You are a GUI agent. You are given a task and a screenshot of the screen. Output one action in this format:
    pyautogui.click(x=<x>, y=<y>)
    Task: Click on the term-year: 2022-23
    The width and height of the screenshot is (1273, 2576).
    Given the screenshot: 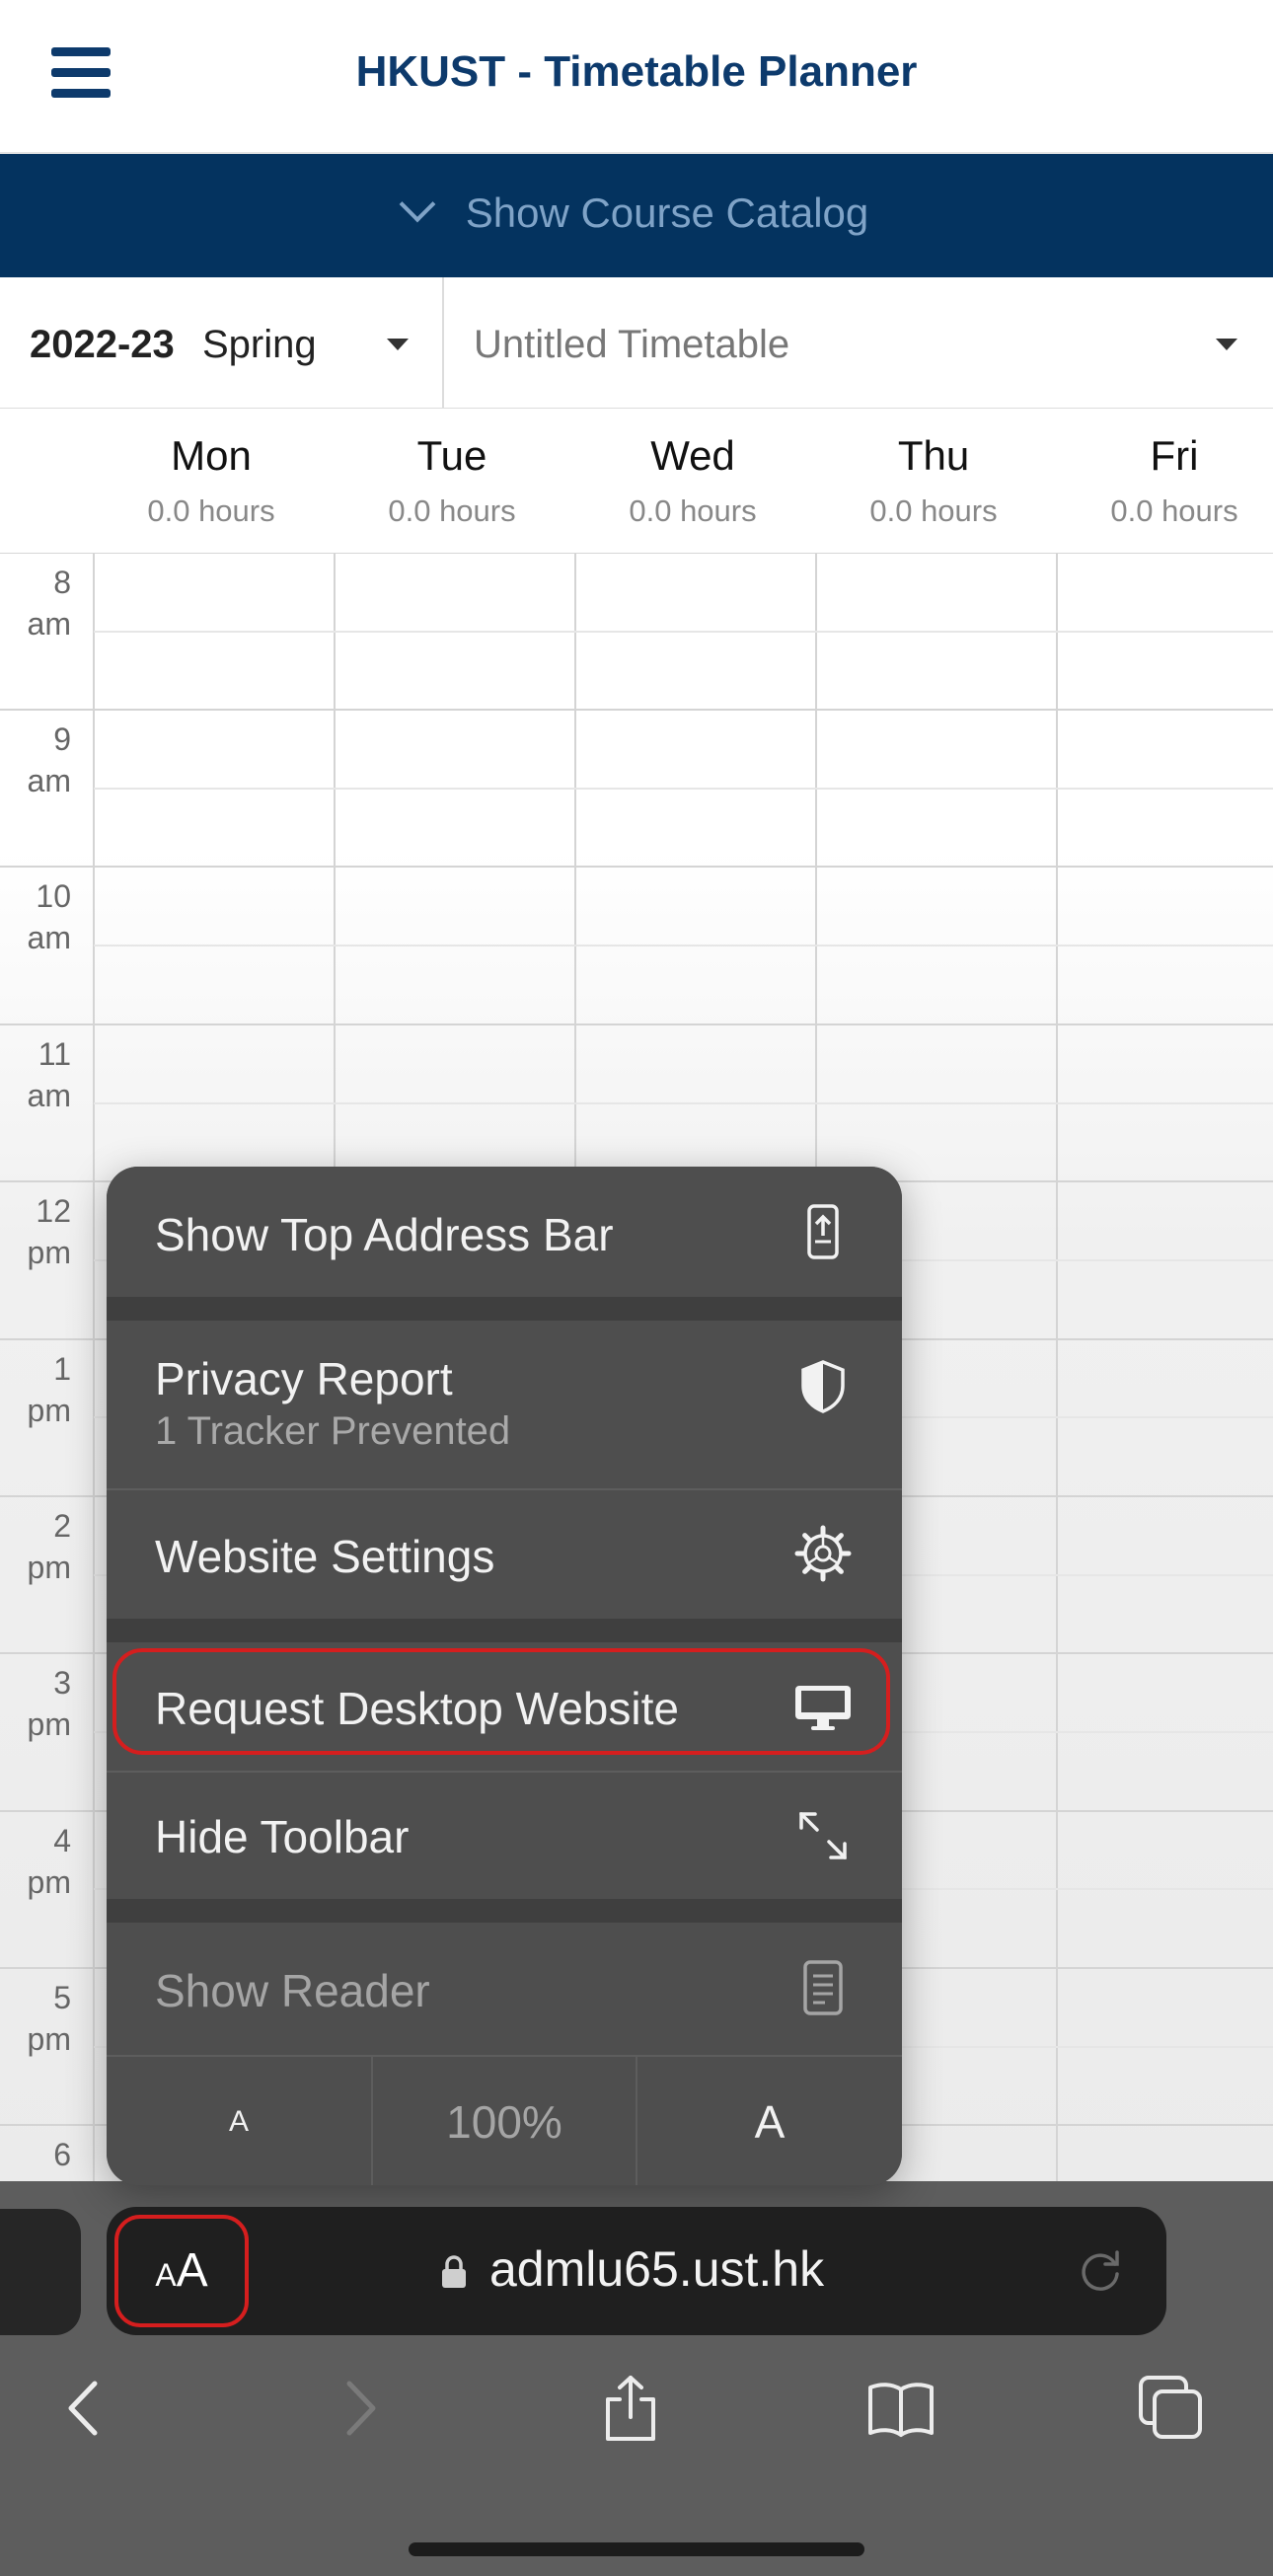 What is the action you would take?
    pyautogui.click(x=102, y=344)
    